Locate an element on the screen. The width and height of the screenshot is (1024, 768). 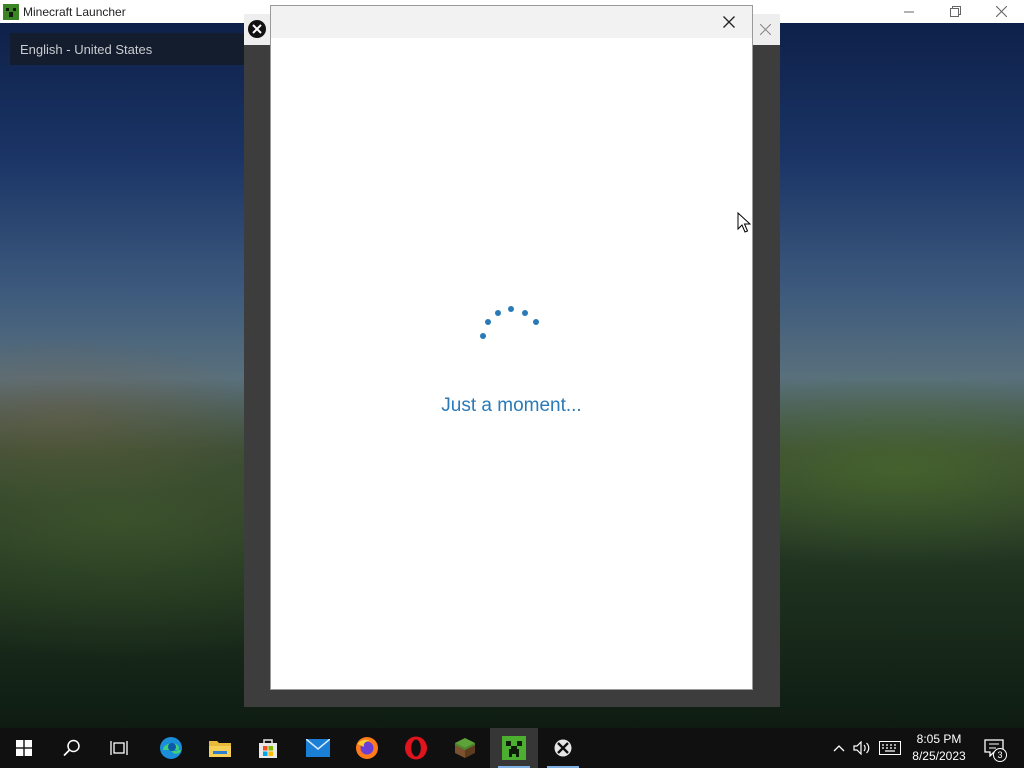
keyboard-icon is located at coordinates (890, 748).